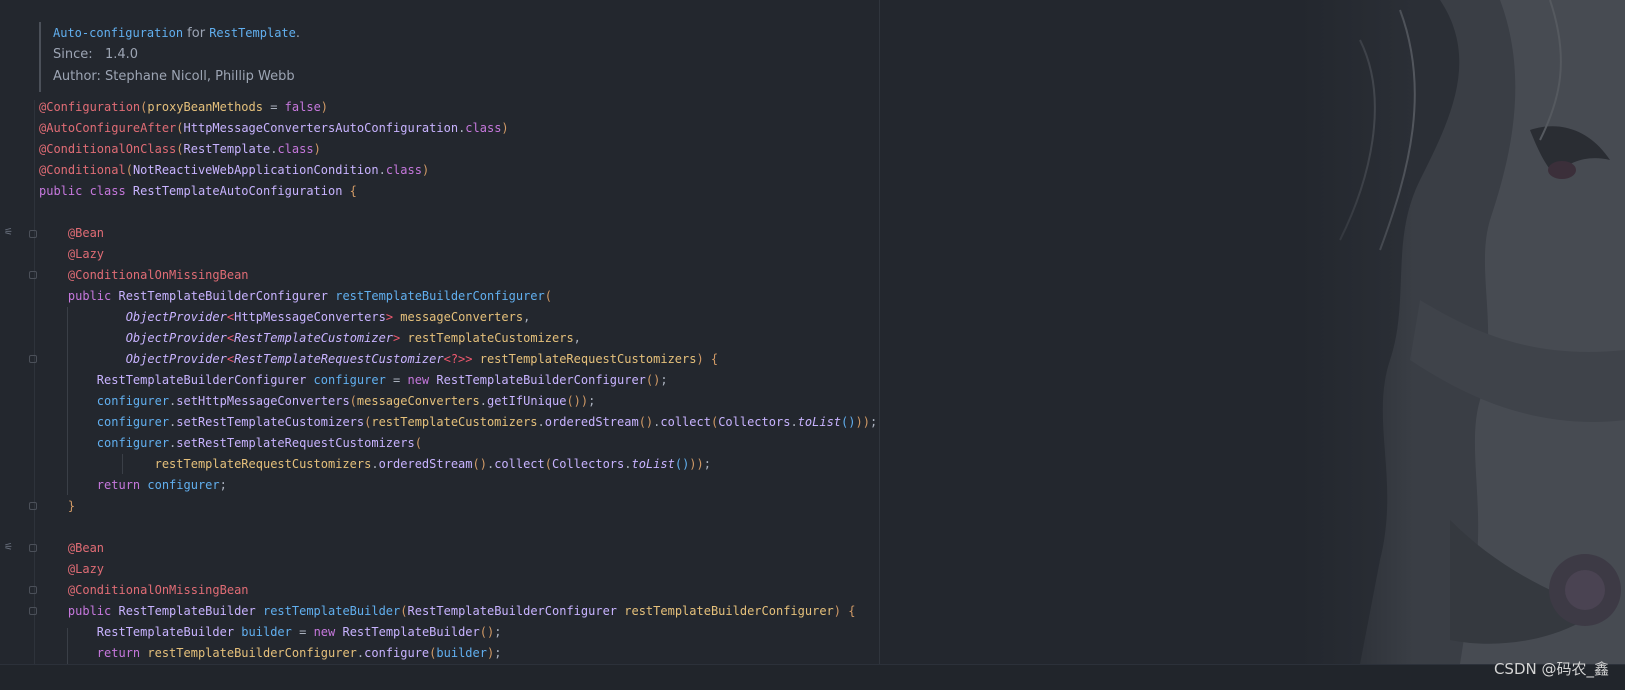  What do you see at coordinates (180, 149) in the screenshot?
I see `code-token: (` at bounding box center [180, 149].